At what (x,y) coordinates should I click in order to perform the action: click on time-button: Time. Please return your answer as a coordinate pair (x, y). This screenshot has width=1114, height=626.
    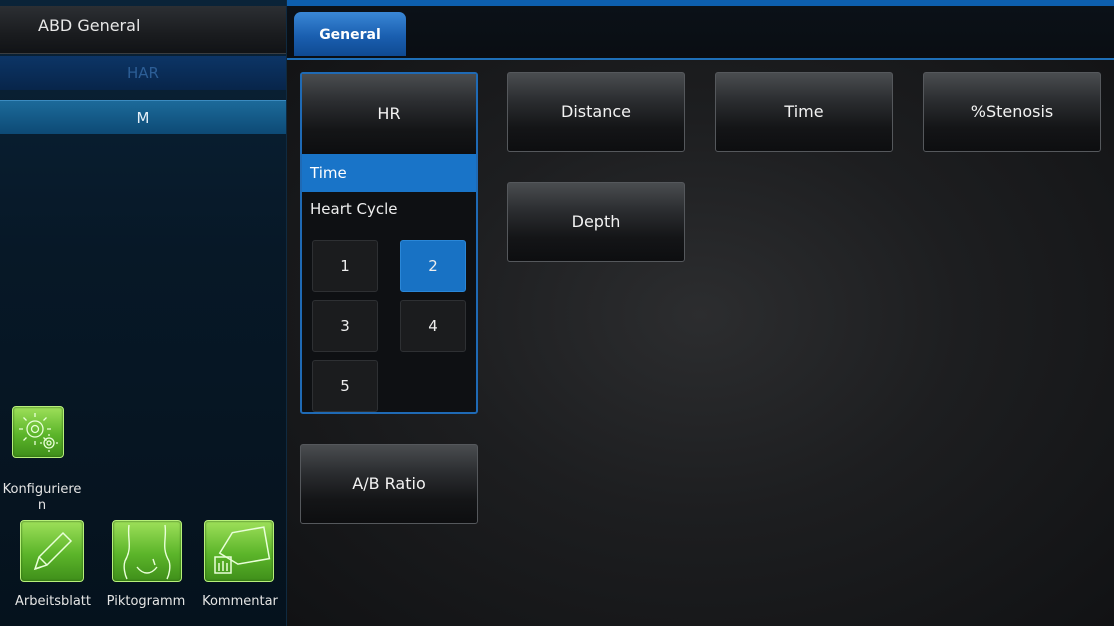
    Looking at the image, I should click on (804, 112).